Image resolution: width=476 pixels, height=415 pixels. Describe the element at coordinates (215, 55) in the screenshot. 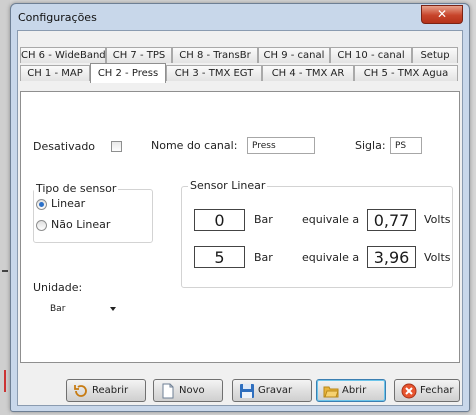

I see `tab-ch8-transbr: CH 8 - TransBr` at that location.